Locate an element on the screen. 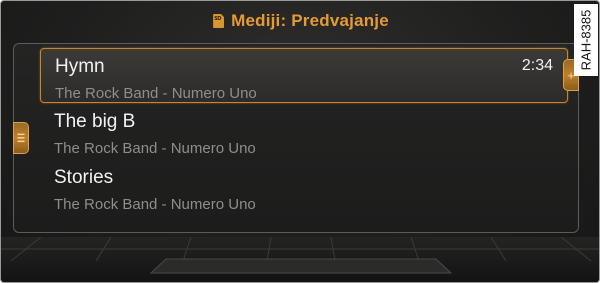  menu-icon is located at coordinates (21, 138).